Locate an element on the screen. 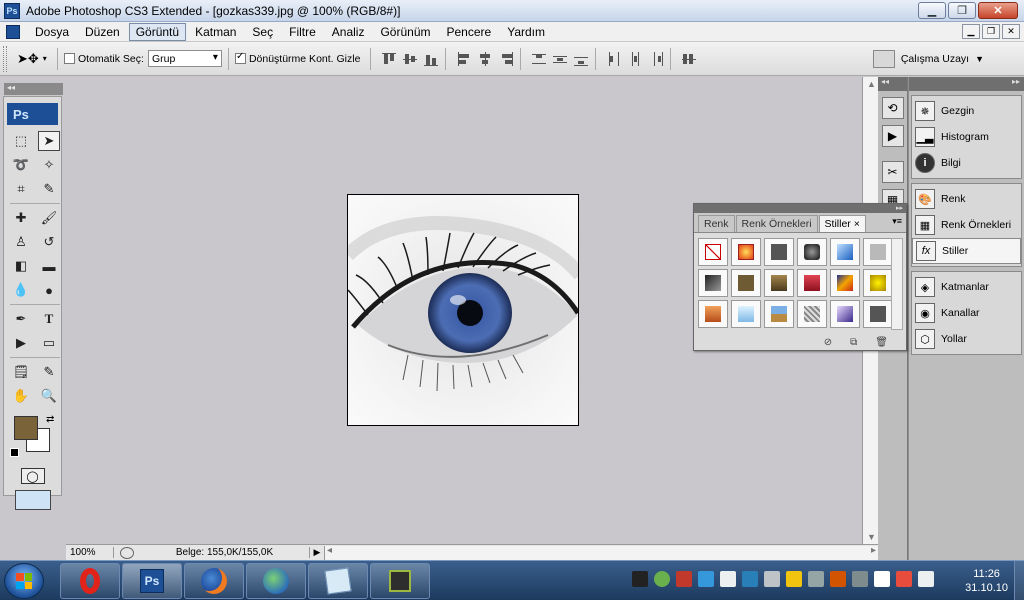 This screenshot has width=1024, height=600. horizontal-scrollbar is located at coordinates (601, 552).